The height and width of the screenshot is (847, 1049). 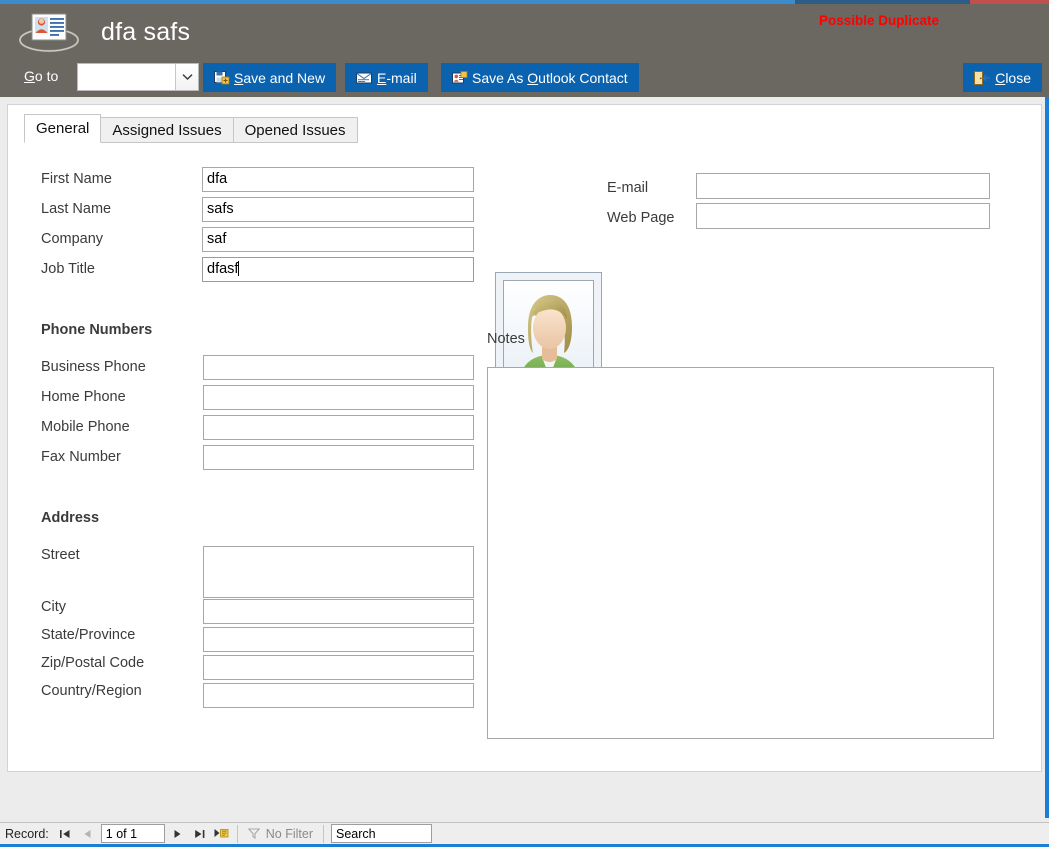 I want to click on input-last-name: safs, so click(x=338, y=209).